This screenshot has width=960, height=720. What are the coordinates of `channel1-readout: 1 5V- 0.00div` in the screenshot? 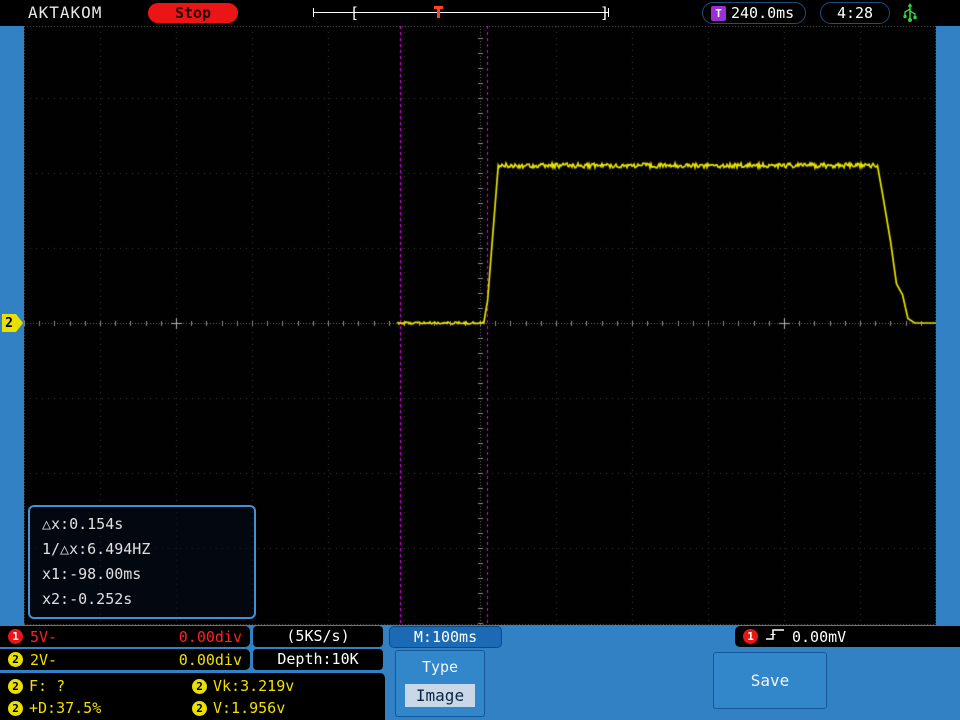 It's located at (125, 636).